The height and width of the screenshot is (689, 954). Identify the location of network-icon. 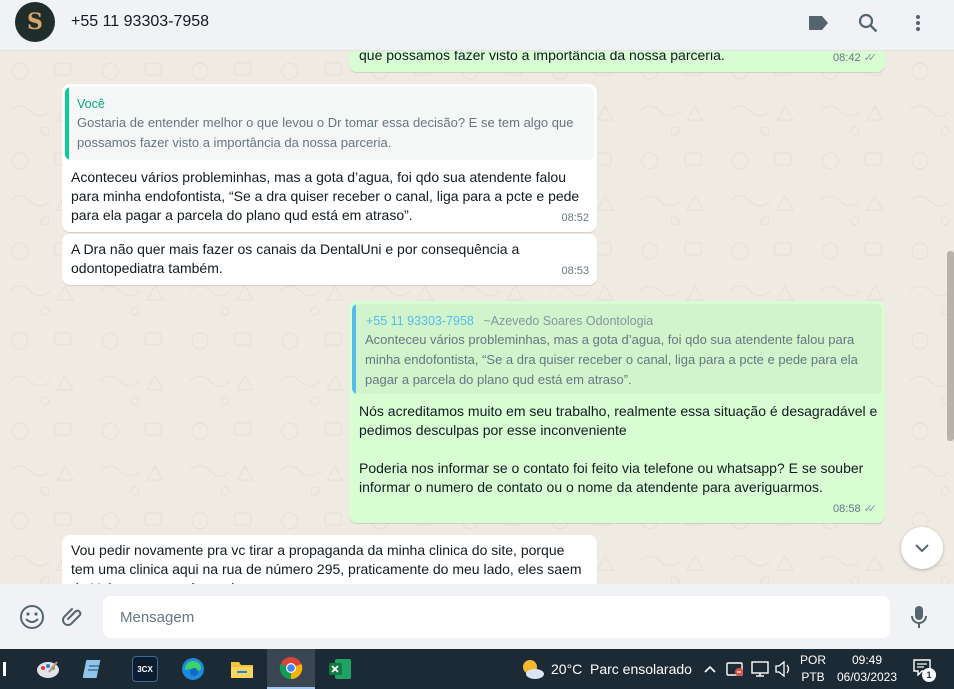
(760, 671).